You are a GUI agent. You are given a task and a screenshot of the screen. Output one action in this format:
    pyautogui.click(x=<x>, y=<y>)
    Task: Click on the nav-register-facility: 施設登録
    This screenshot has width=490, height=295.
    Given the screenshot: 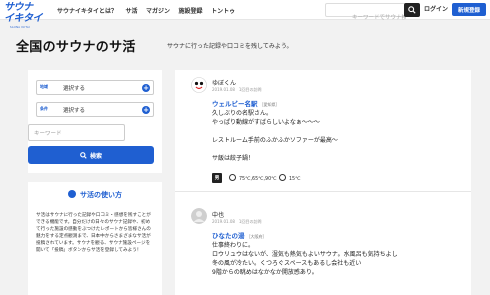 What is the action you would take?
    pyautogui.click(x=191, y=10)
    